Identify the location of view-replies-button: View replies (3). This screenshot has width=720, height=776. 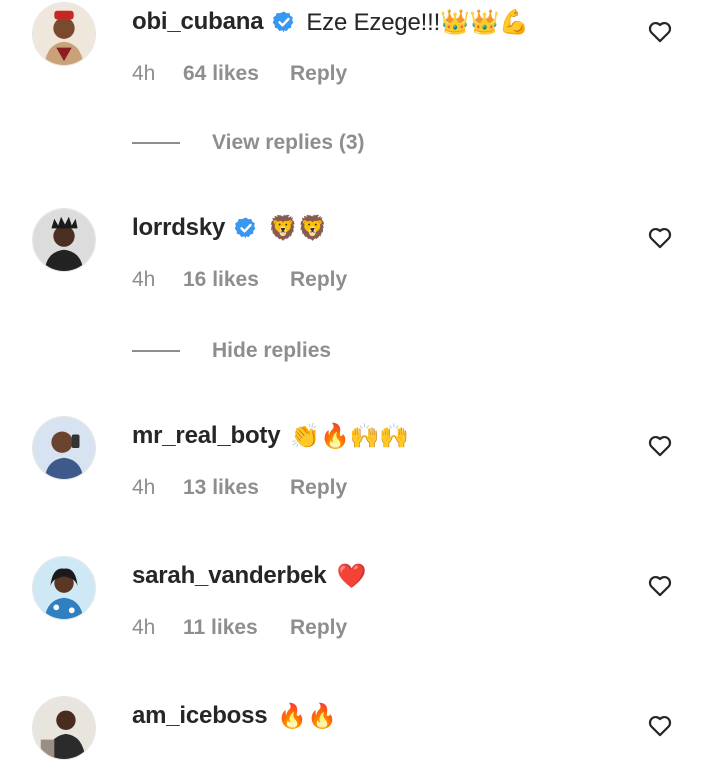
(248, 143).